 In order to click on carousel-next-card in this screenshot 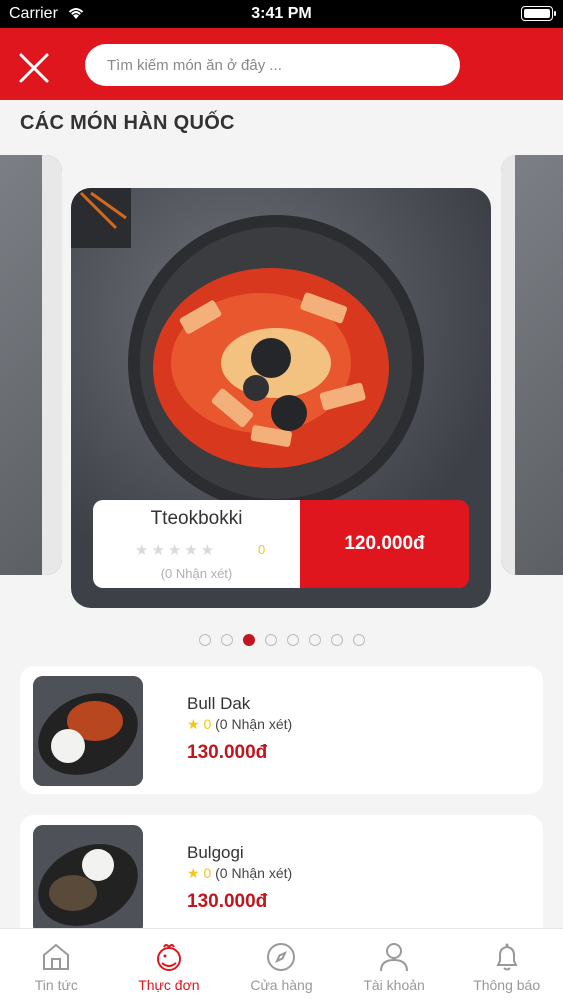, I will do `click(532, 365)`.